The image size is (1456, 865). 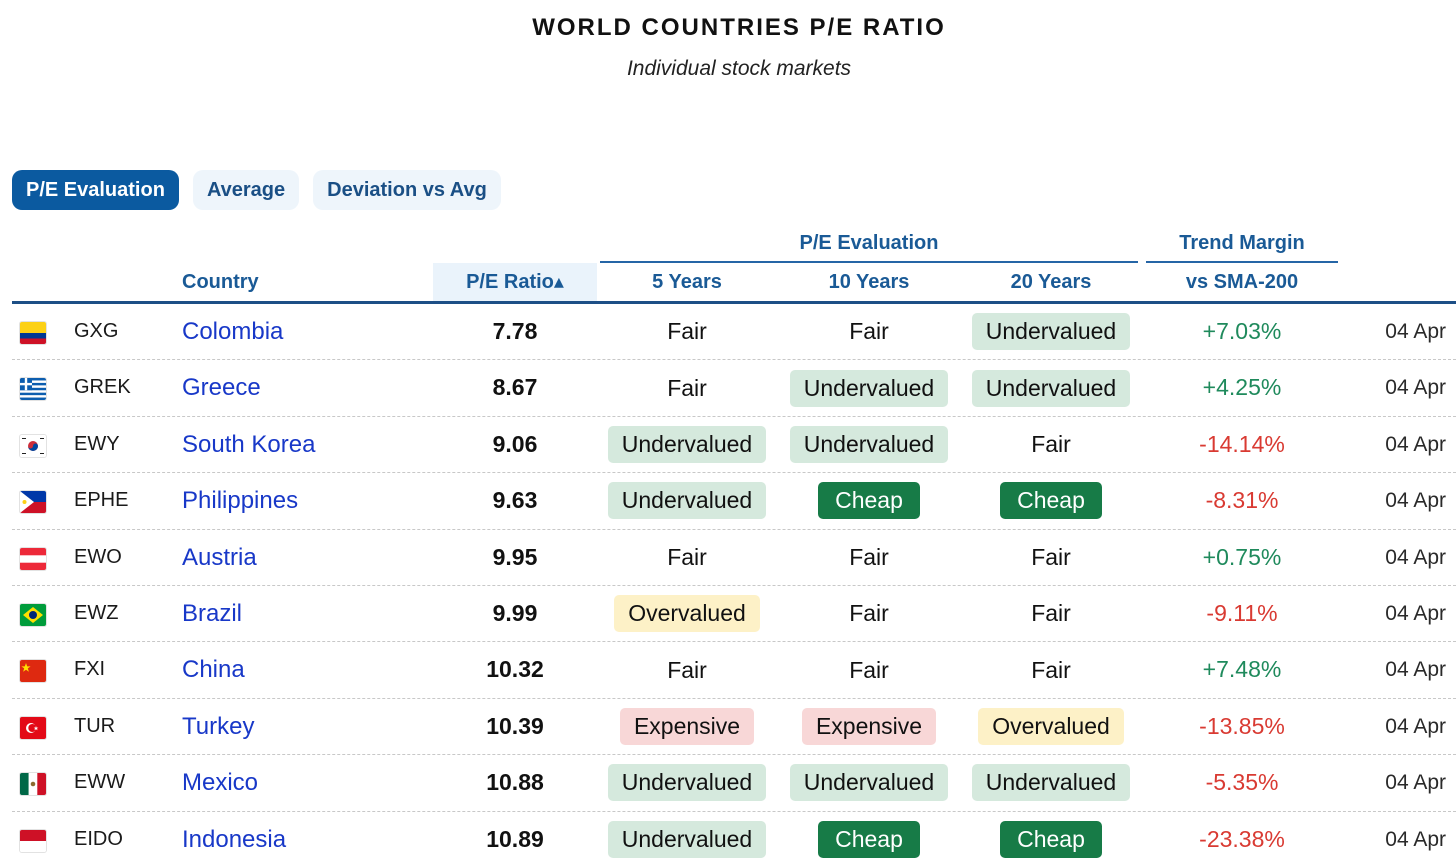 What do you see at coordinates (515, 282) in the screenshot?
I see `column-header-pe-ratio: P/E Ratio▴` at bounding box center [515, 282].